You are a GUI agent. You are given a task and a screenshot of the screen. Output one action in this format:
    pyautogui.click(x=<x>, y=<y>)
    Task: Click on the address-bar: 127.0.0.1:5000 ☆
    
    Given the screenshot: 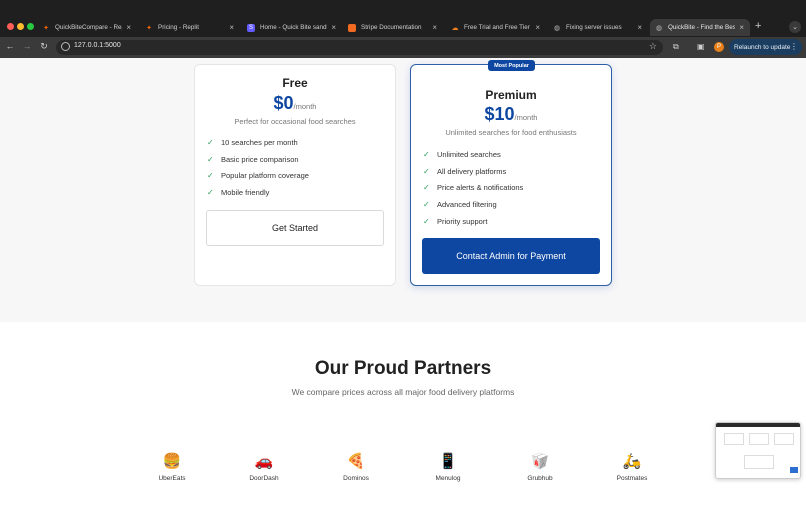 What is the action you would take?
    pyautogui.click(x=359, y=47)
    